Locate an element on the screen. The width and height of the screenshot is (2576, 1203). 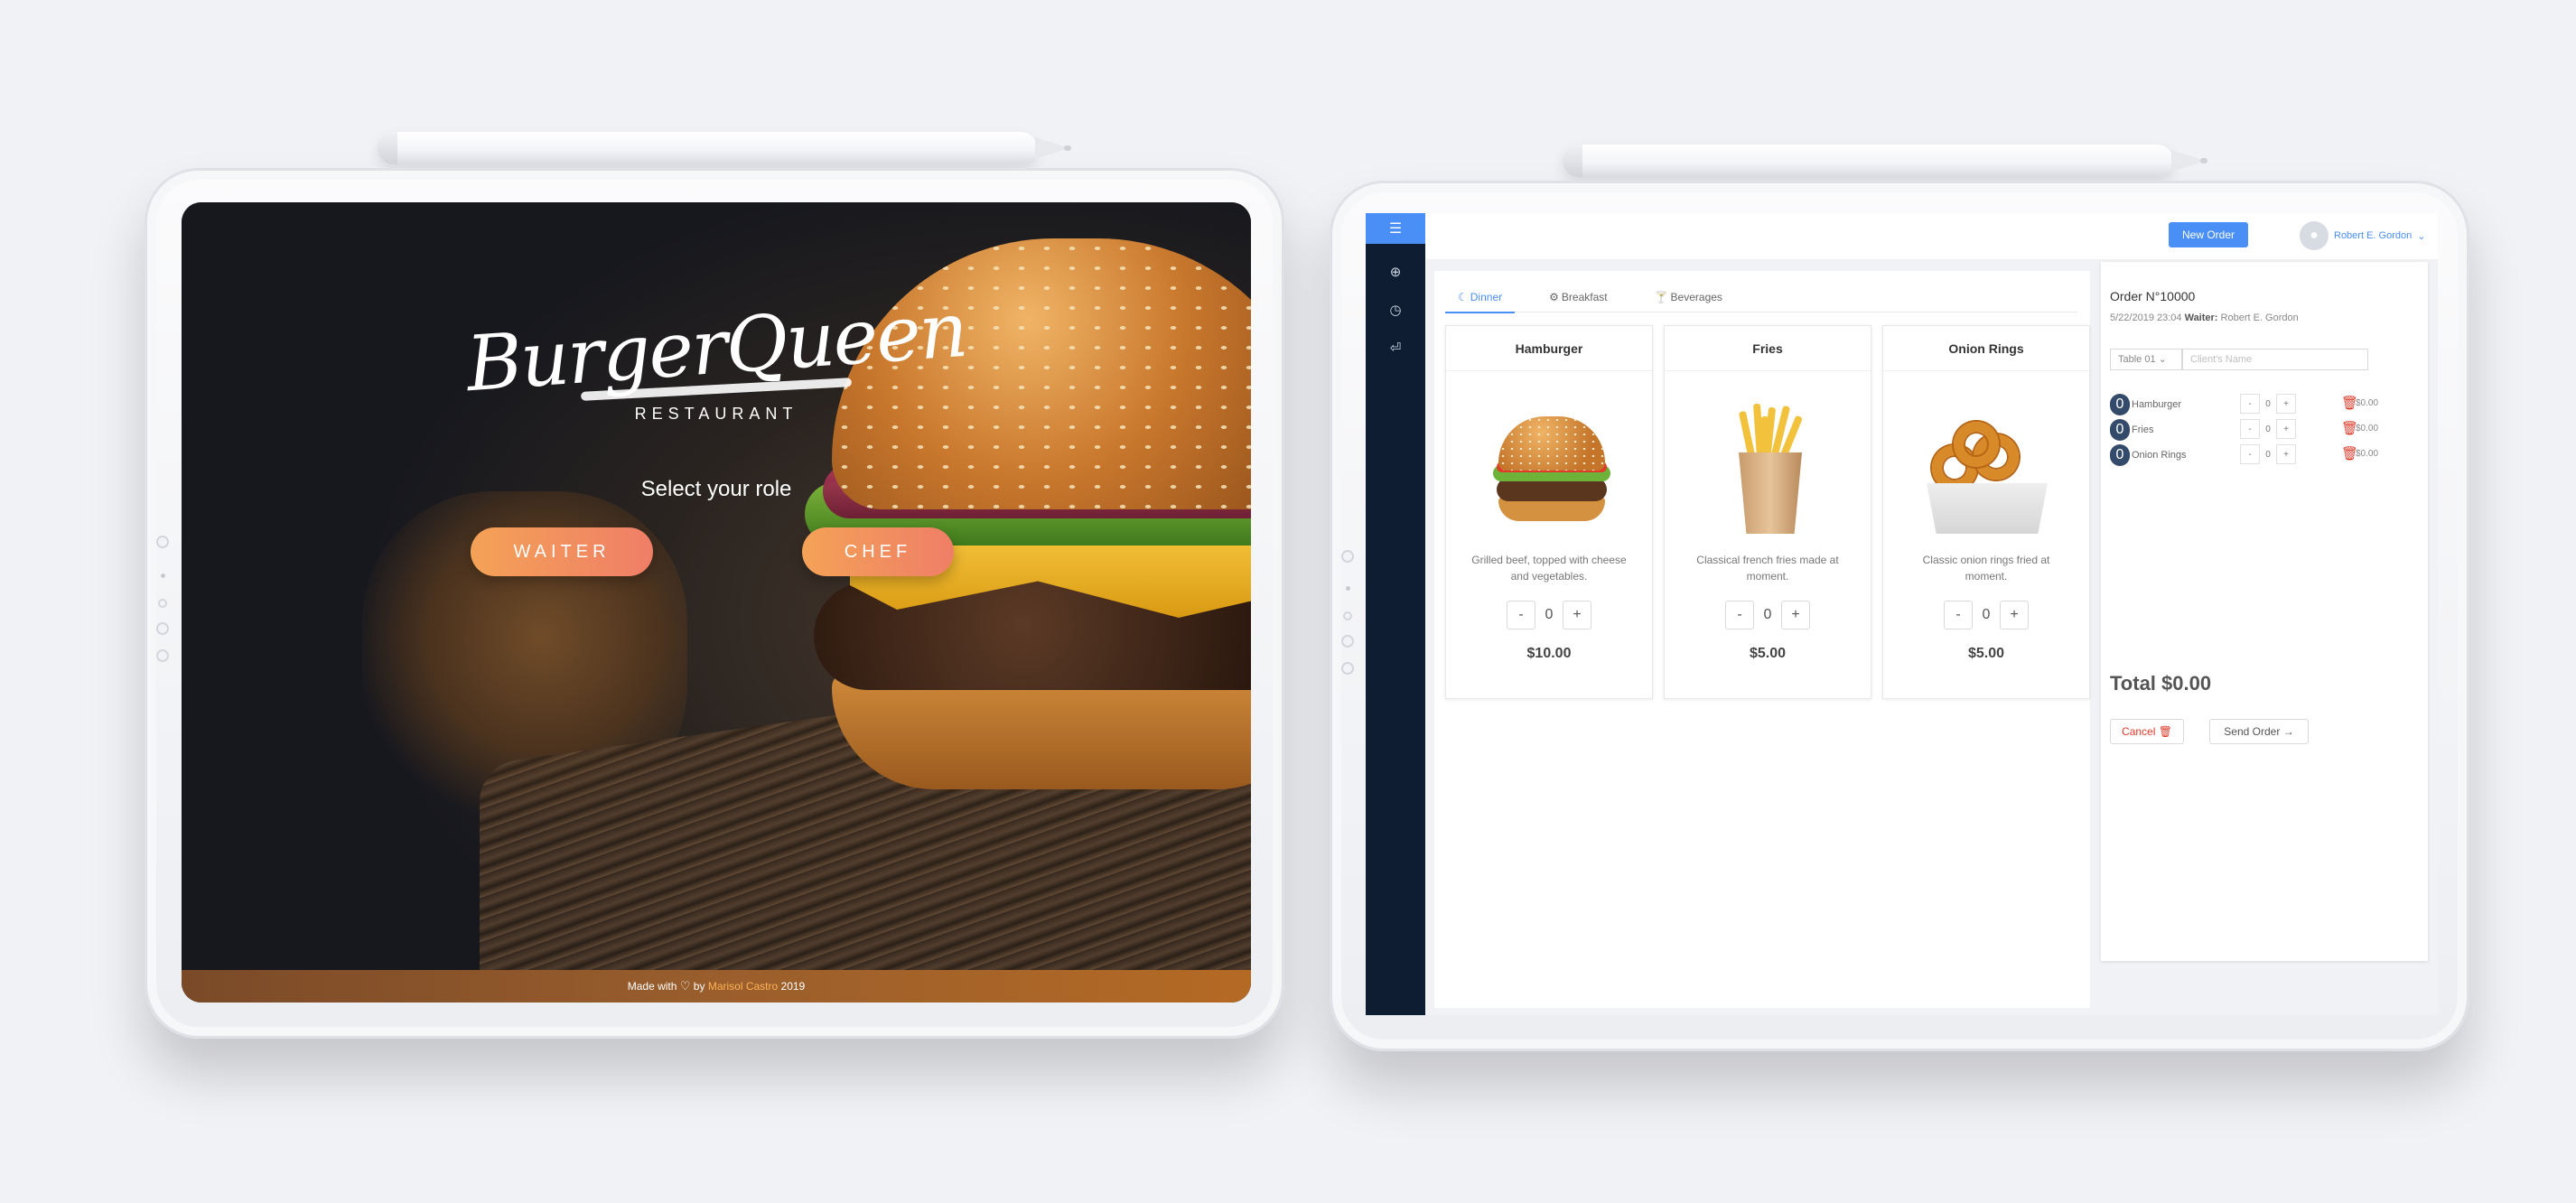
order-item: 0 Fries - 0 + 🗑 $0.00 is located at coordinates (2254, 430).